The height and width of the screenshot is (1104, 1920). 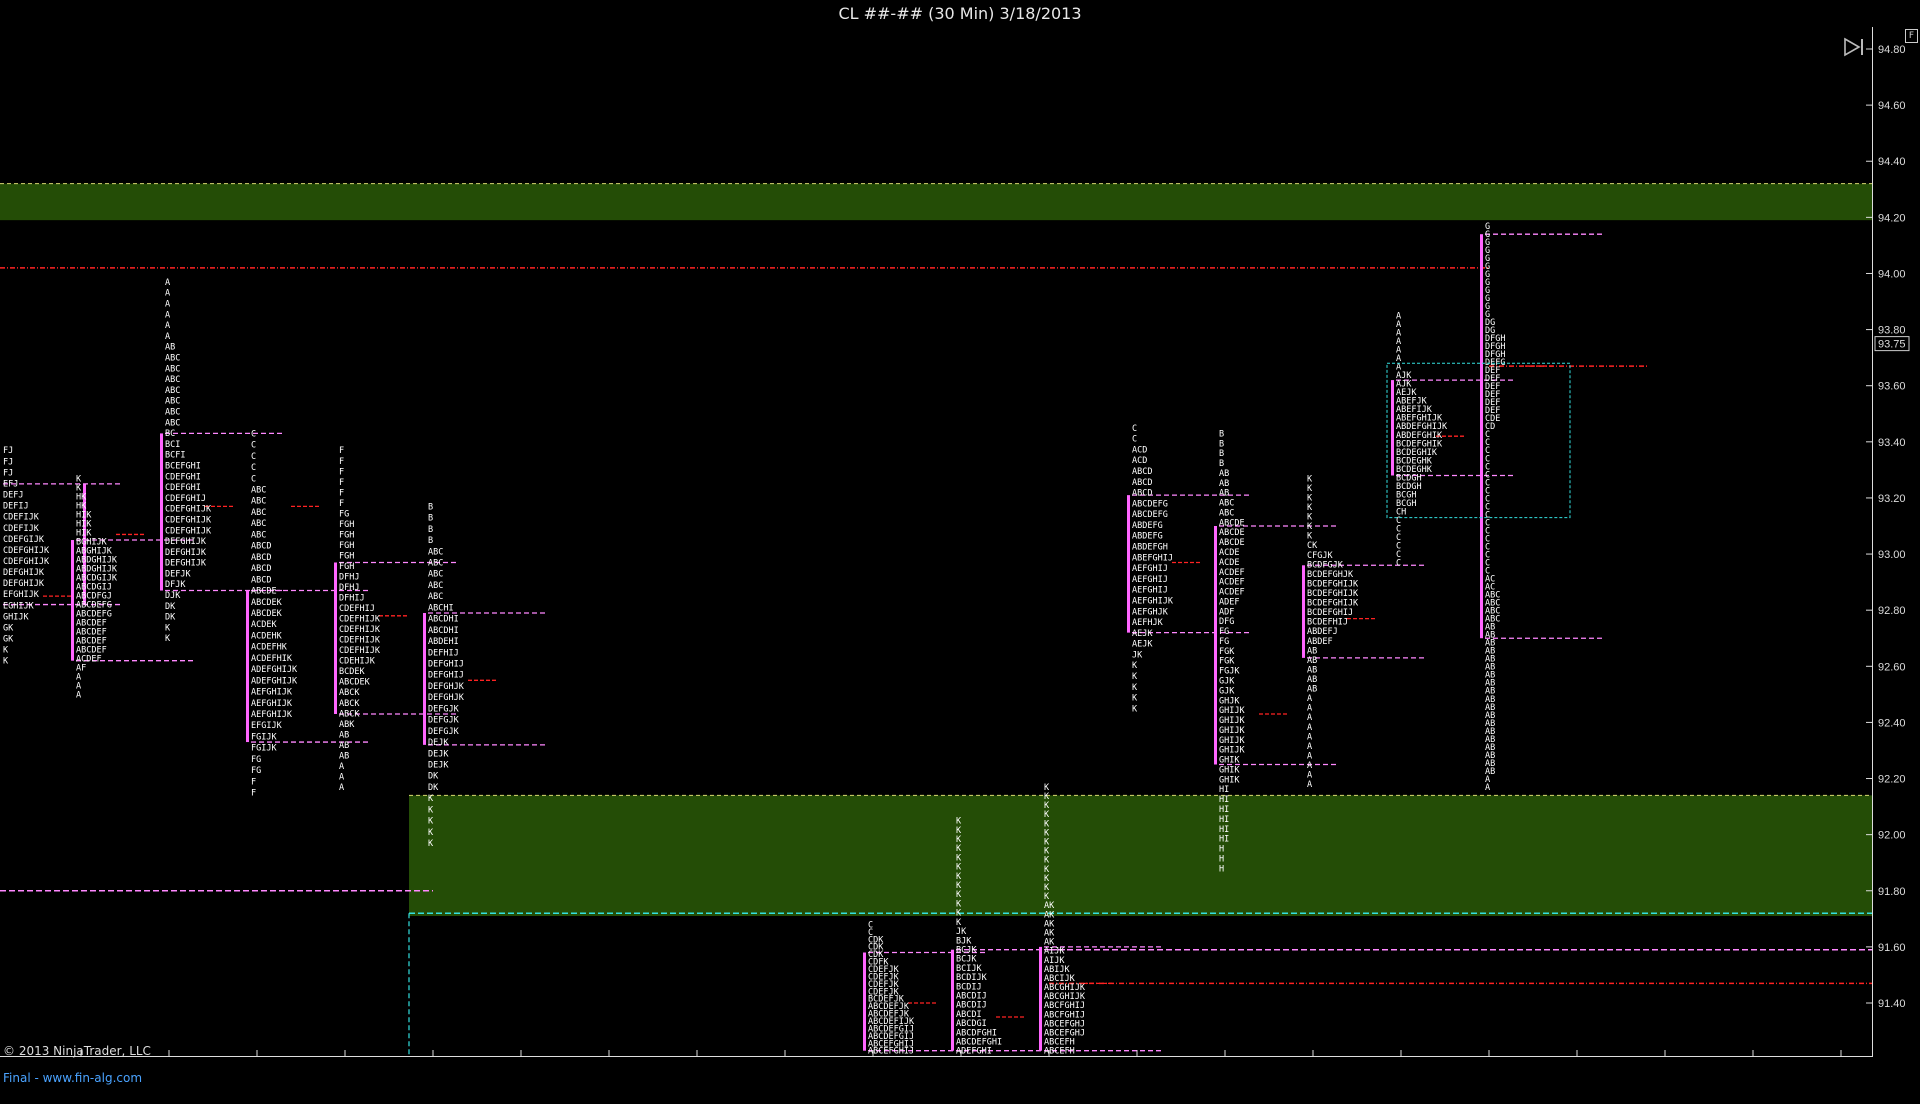 What do you see at coordinates (24, 584) in the screenshot?
I see `profile-letter-row: DEFGHIJK` at bounding box center [24, 584].